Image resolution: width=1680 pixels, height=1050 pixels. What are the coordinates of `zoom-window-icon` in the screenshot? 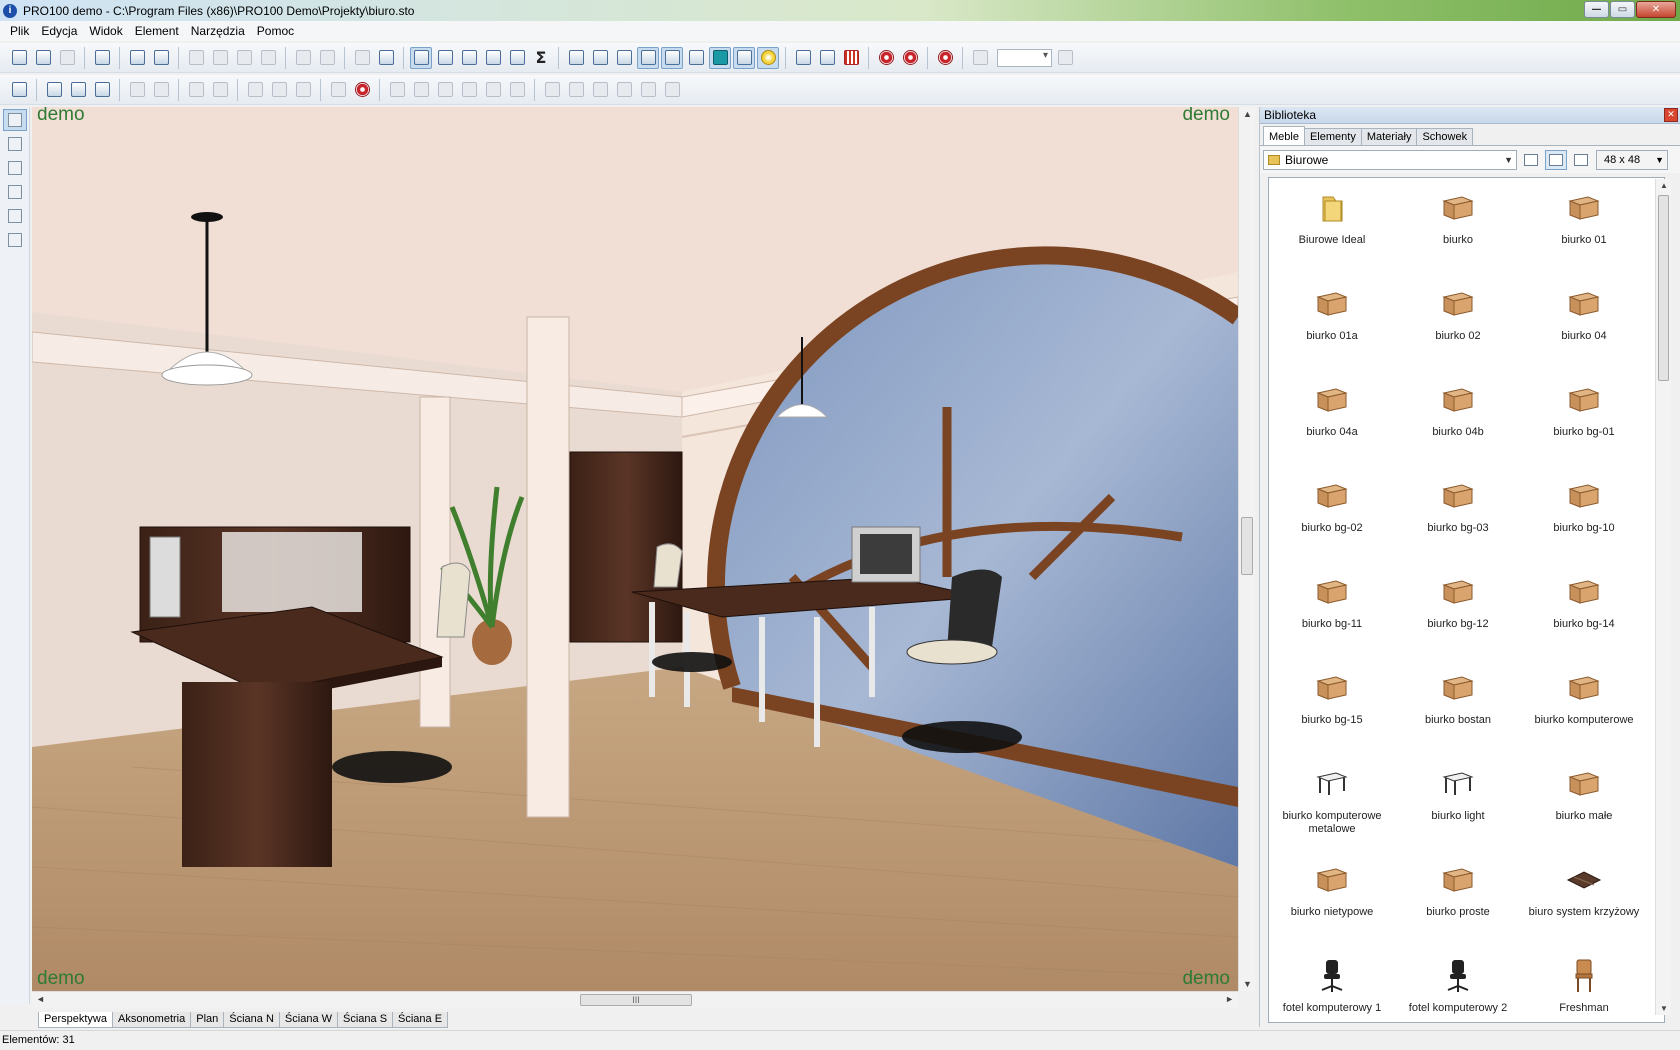 It's located at (445, 58).